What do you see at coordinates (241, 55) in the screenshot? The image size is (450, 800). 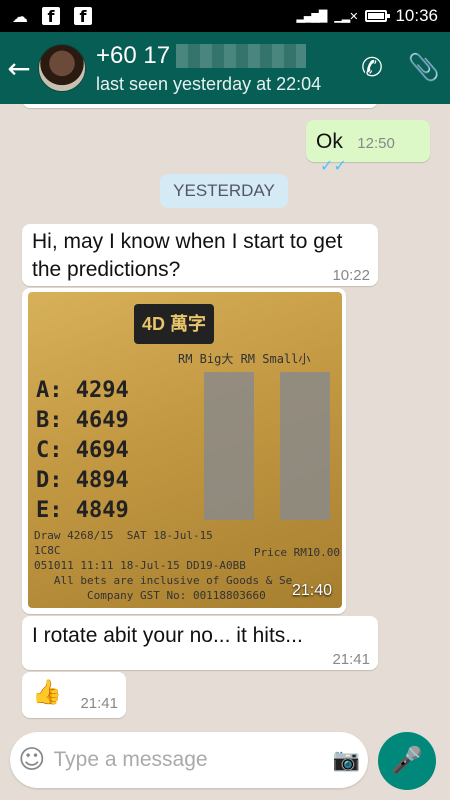 I see `redacted-number` at bounding box center [241, 55].